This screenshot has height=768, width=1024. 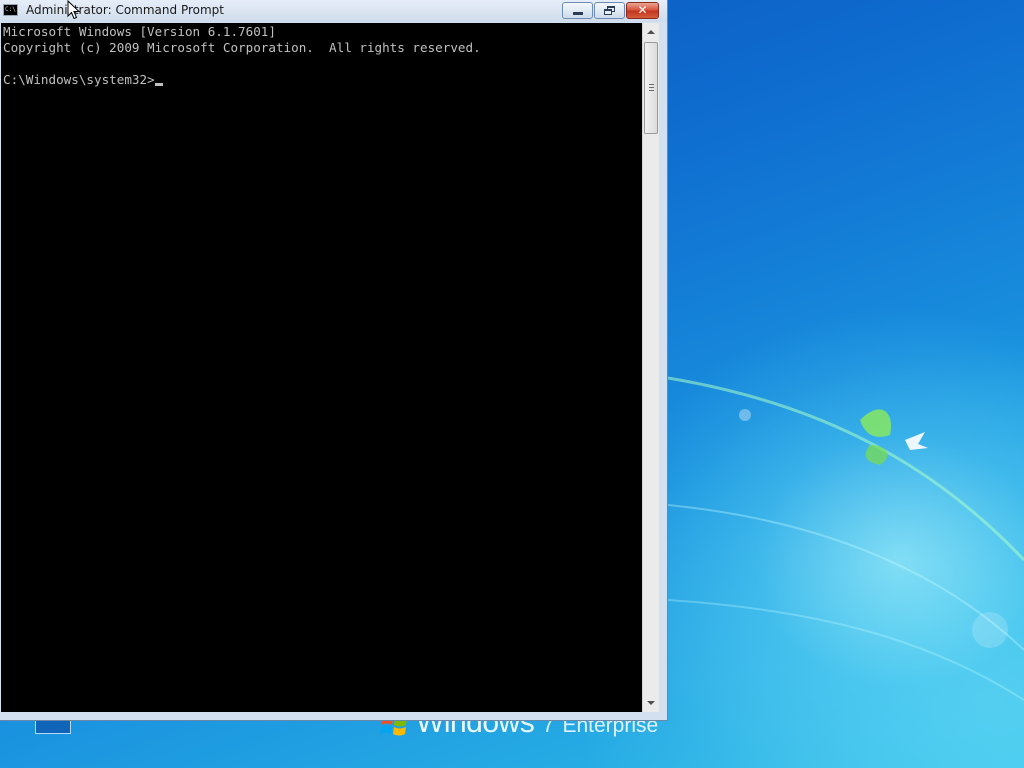 I want to click on title-bar: C:\ Administrator: Command Prompt ✕, so click(x=333, y=11).